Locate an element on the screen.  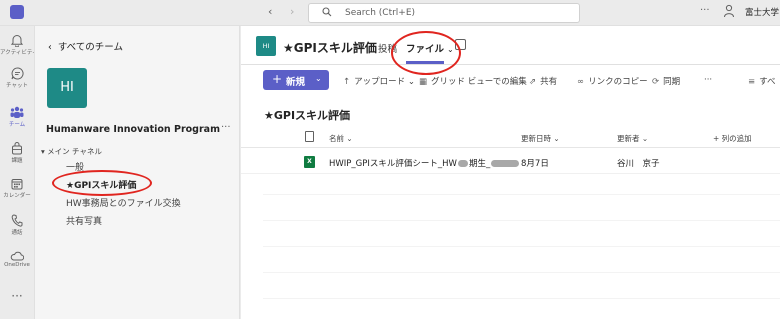
grid-edit-label: グリッド ビューでの編集 is located at coordinates (479, 82).